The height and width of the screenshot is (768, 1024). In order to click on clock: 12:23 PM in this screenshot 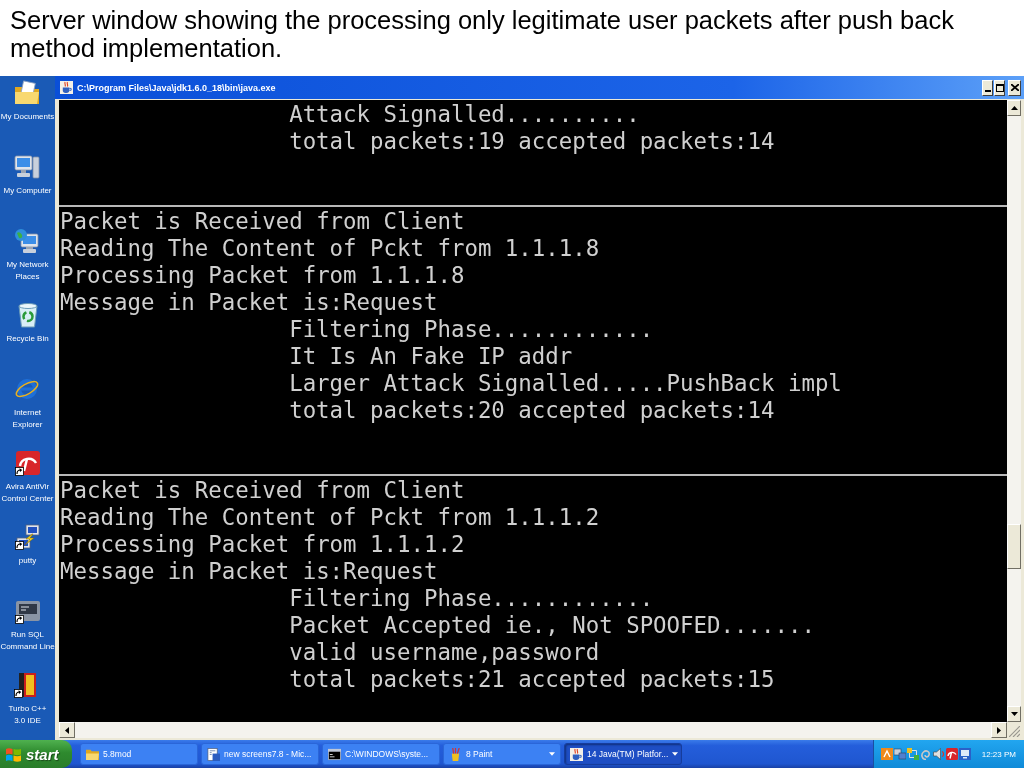, I will do `click(998, 754)`.